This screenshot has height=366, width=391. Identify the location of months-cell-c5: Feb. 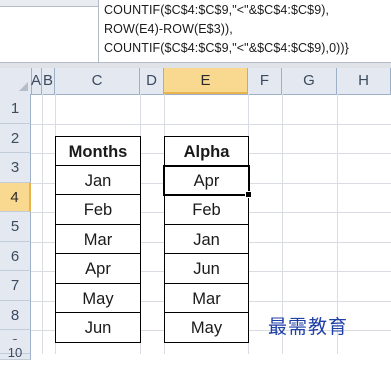
(98, 210).